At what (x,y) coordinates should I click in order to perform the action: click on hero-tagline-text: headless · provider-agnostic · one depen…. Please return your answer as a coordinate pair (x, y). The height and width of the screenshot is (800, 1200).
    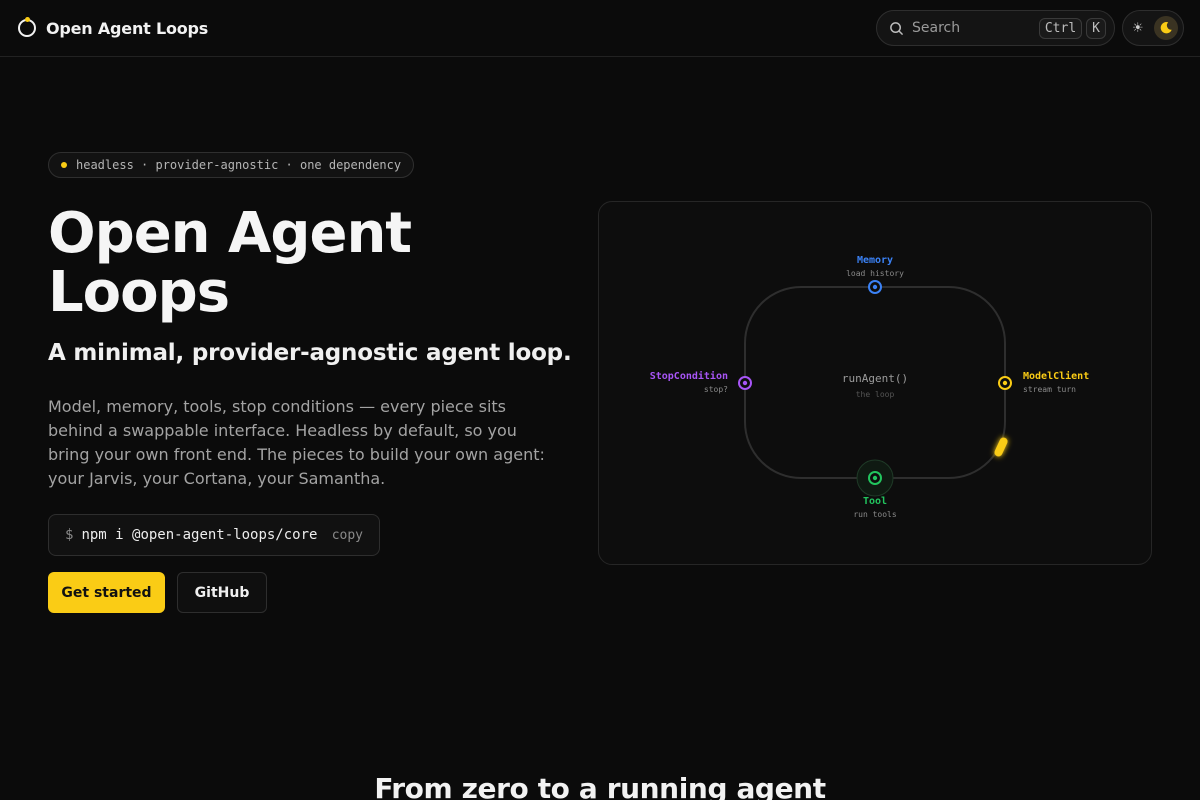
    Looking at the image, I should click on (239, 165).